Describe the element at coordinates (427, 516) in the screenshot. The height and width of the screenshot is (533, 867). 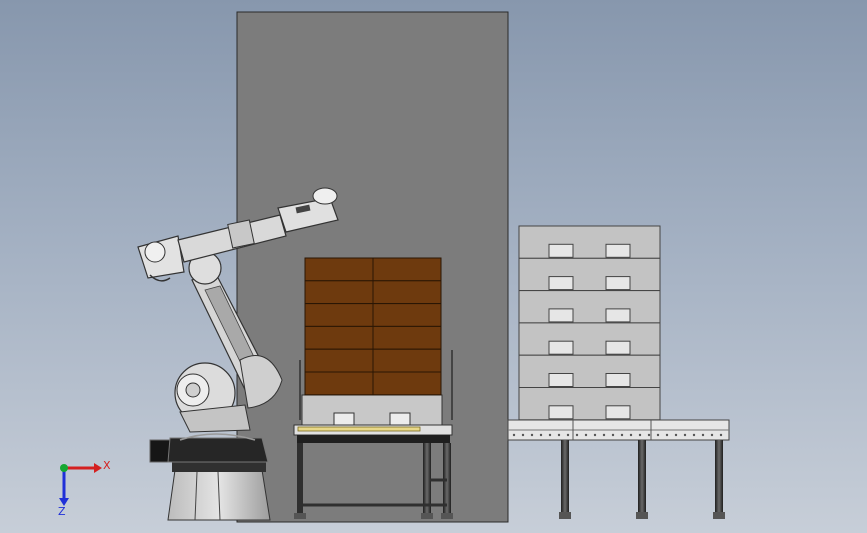
I see `table-foot-mid` at that location.